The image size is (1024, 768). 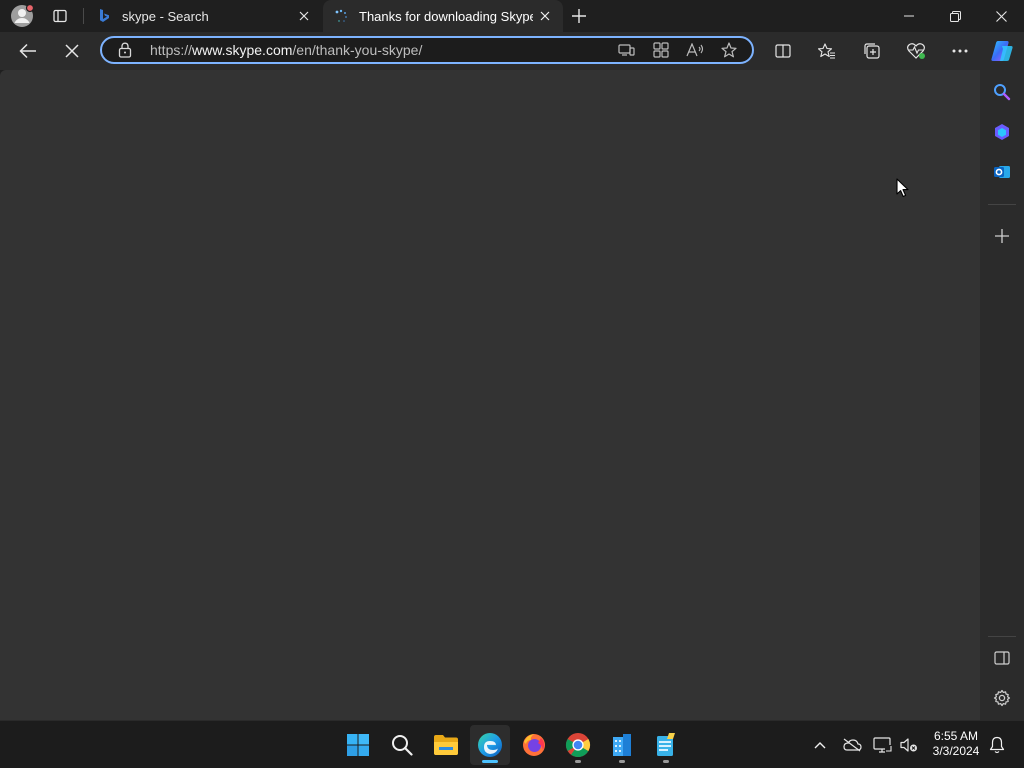 What do you see at coordinates (512, 744) in the screenshot?
I see `windows-taskbar: 6:55 AM 3/3/2024` at bounding box center [512, 744].